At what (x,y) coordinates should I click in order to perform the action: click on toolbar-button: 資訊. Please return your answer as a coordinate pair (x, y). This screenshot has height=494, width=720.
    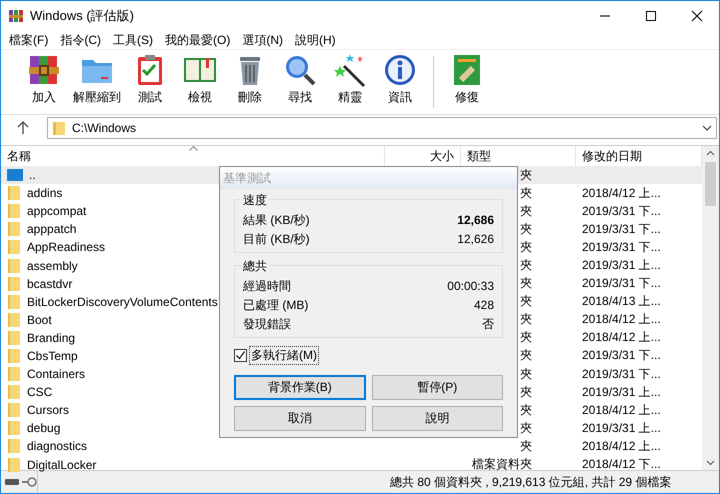
    Looking at the image, I should click on (400, 79).